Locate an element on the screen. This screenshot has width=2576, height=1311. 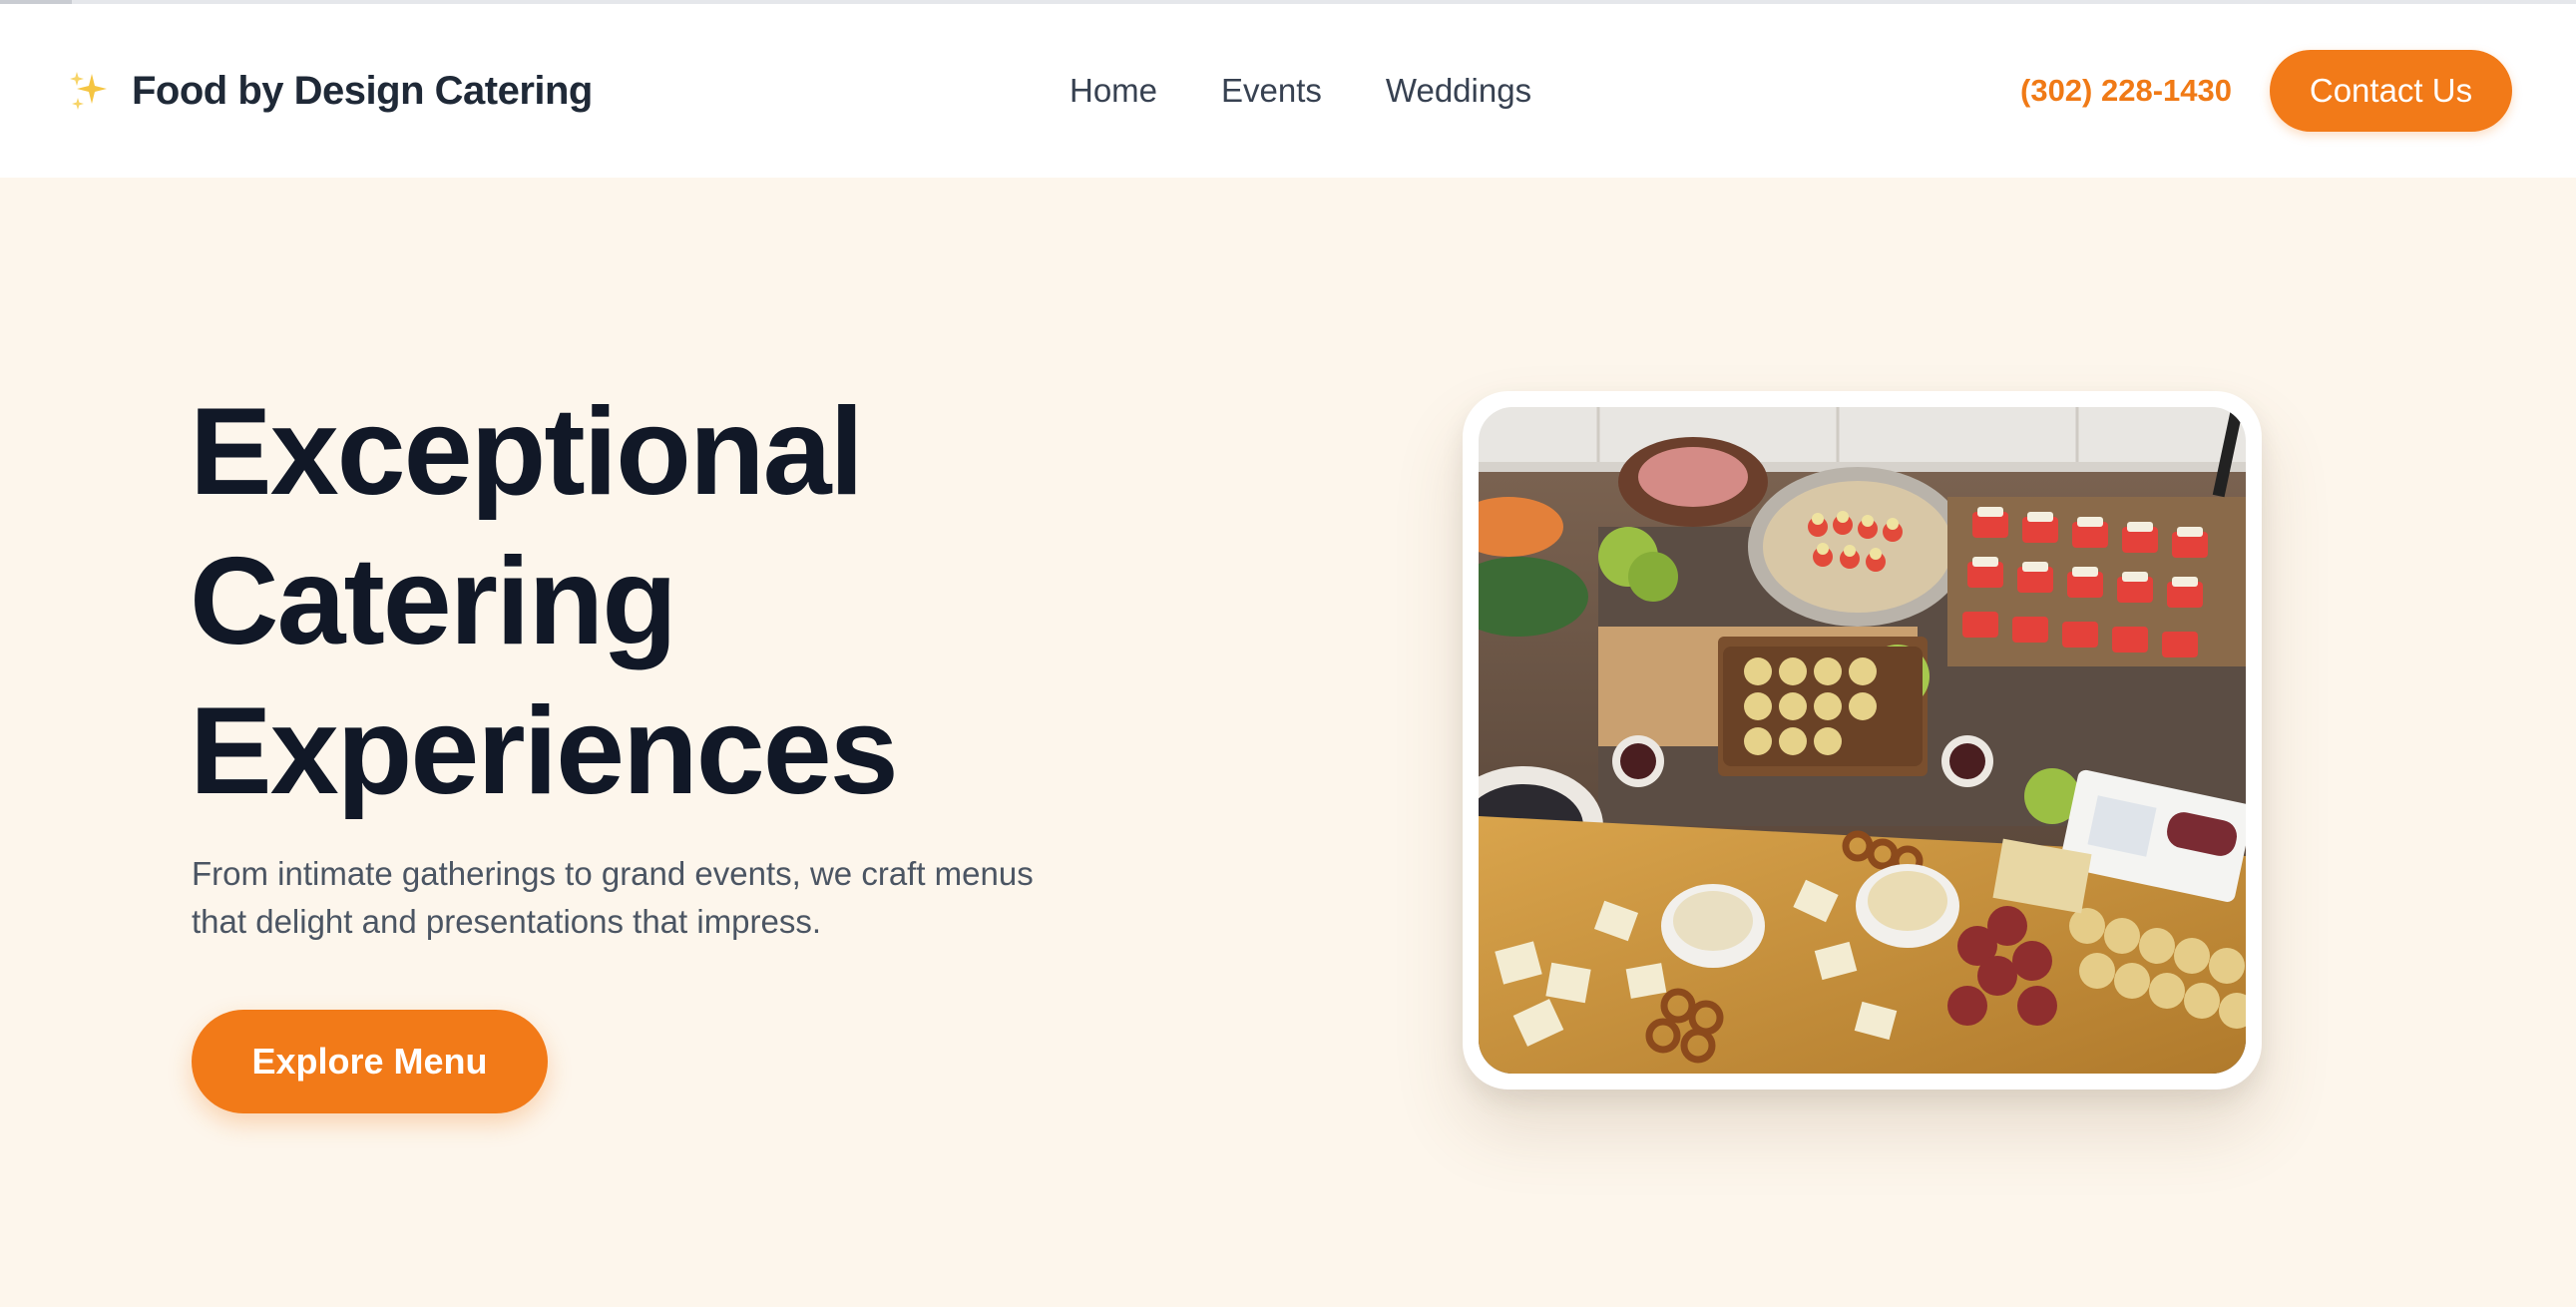
hero-title-line: Experiences is located at coordinates (545, 751).